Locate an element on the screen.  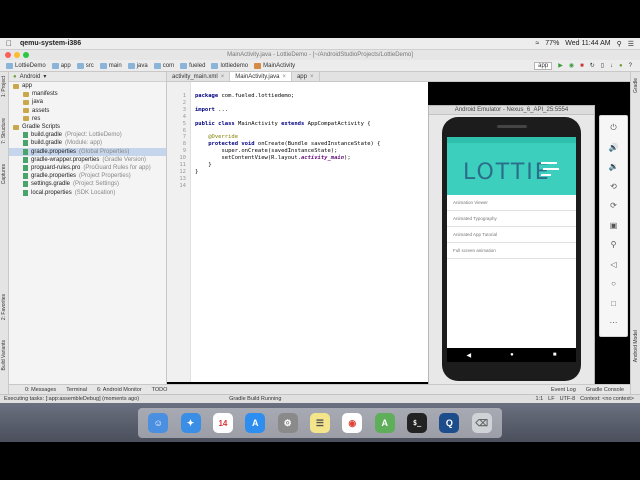
tool-tab-todo: TODO is located at coordinates (160, 390).